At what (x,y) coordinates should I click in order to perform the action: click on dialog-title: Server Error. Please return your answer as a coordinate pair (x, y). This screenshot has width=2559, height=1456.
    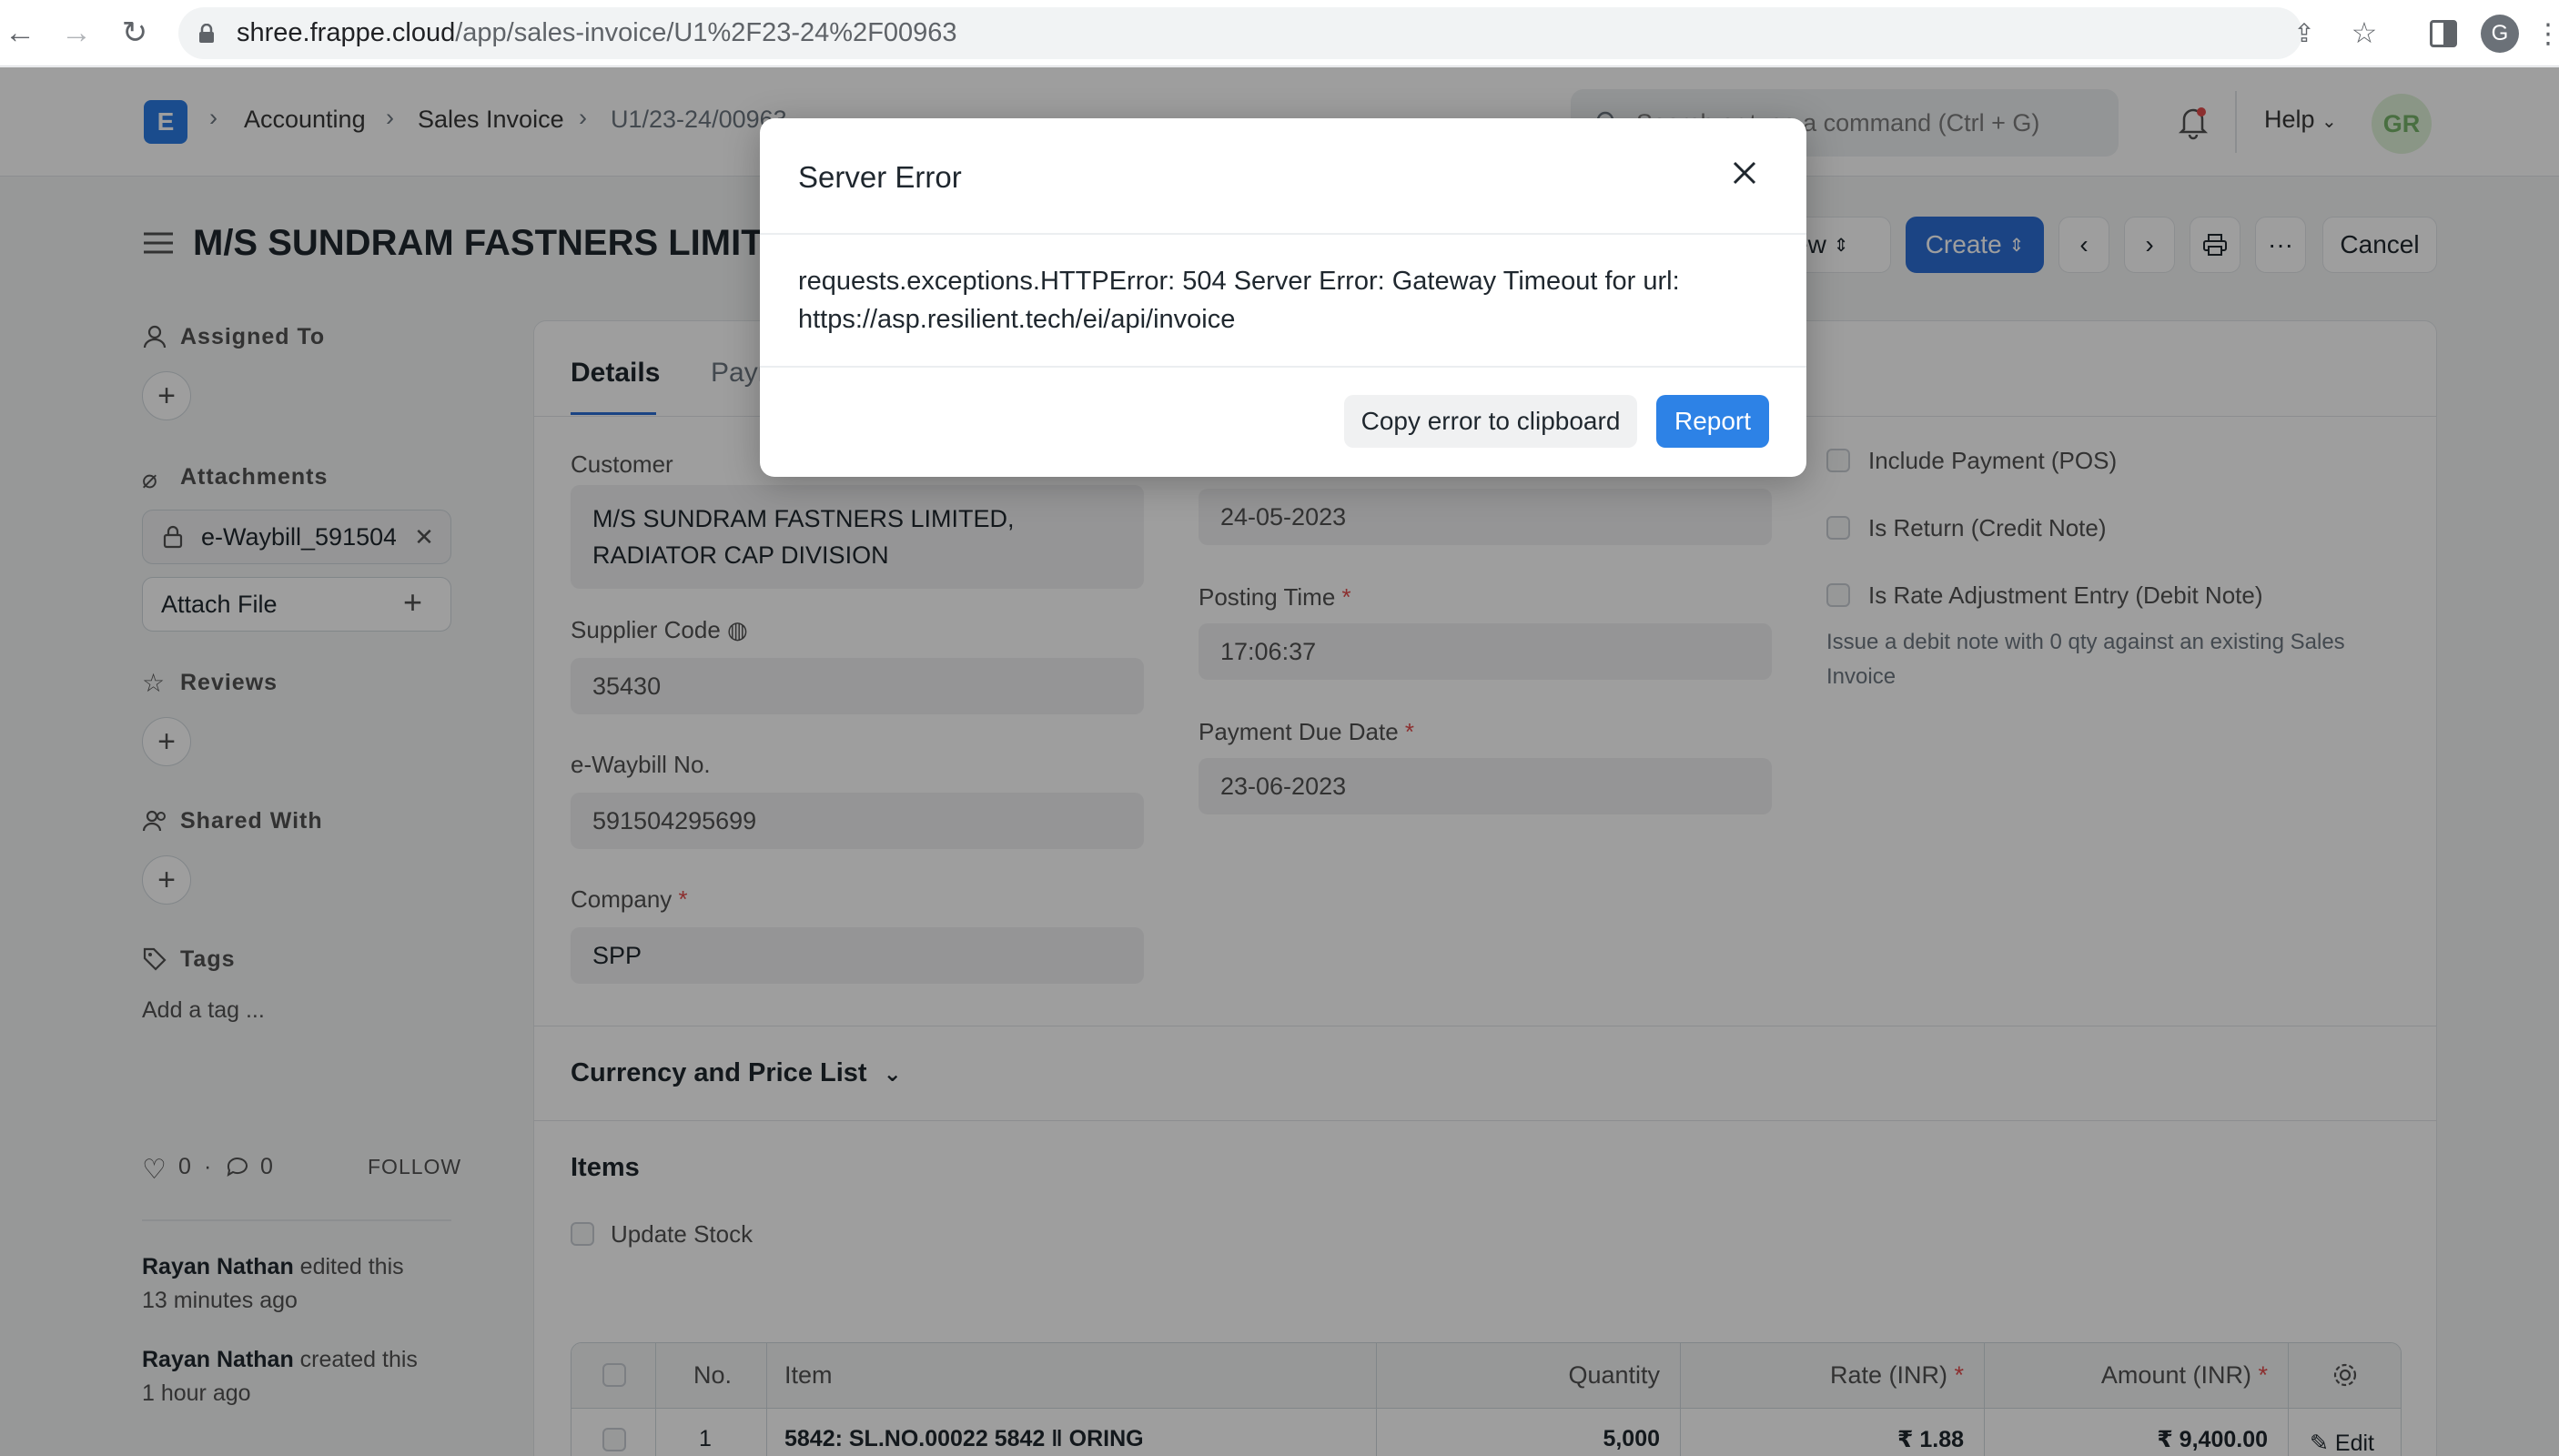
    Looking at the image, I should click on (880, 177).